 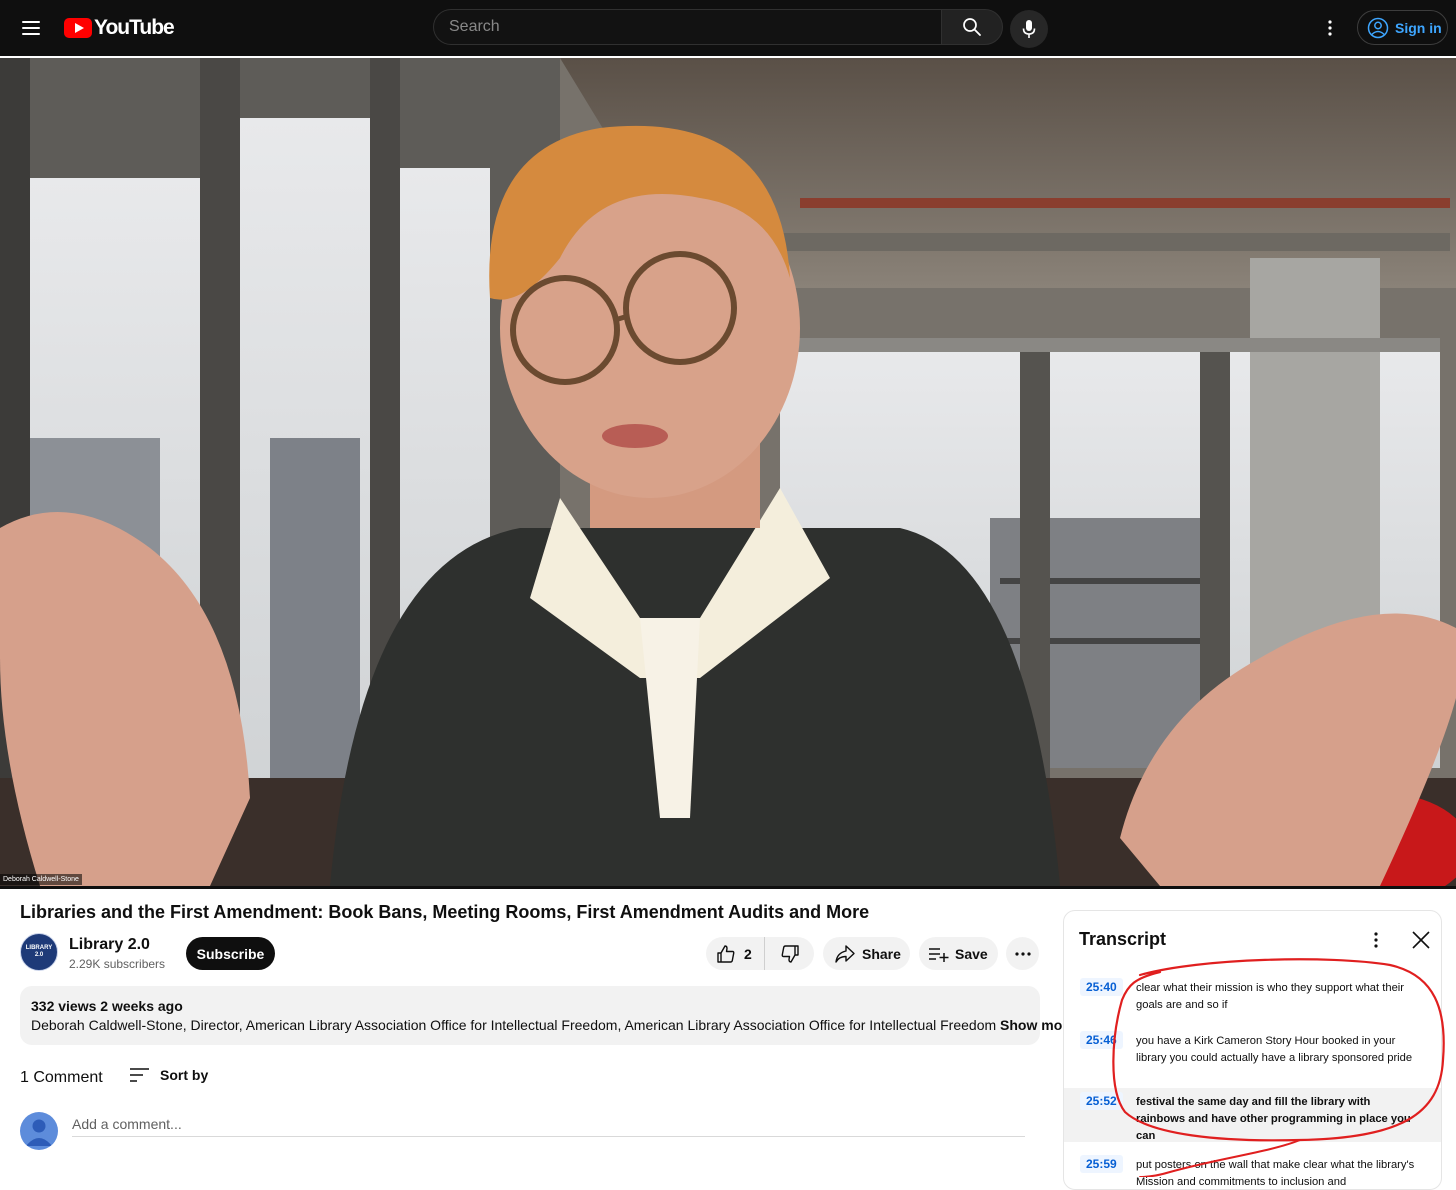 What do you see at coordinates (939, 954) in the screenshot?
I see `playlist-add-icon` at bounding box center [939, 954].